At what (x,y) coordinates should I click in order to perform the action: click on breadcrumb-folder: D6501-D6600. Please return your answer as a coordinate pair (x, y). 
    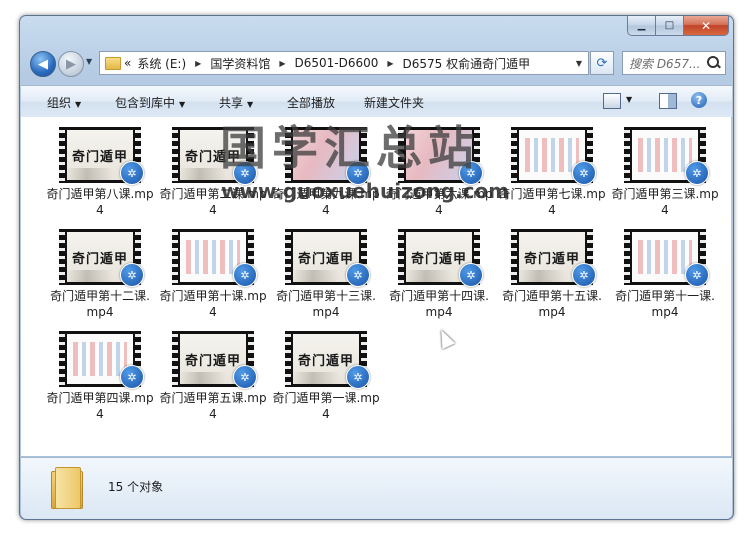
    Looking at the image, I should click on (336, 63).